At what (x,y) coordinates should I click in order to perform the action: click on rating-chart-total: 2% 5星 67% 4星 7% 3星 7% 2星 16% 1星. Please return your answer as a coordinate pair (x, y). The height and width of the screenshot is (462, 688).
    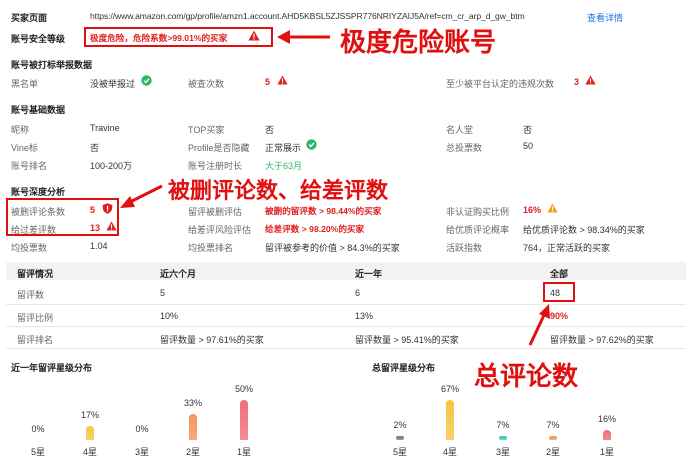
    Looking at the image, I should click on (519, 416).